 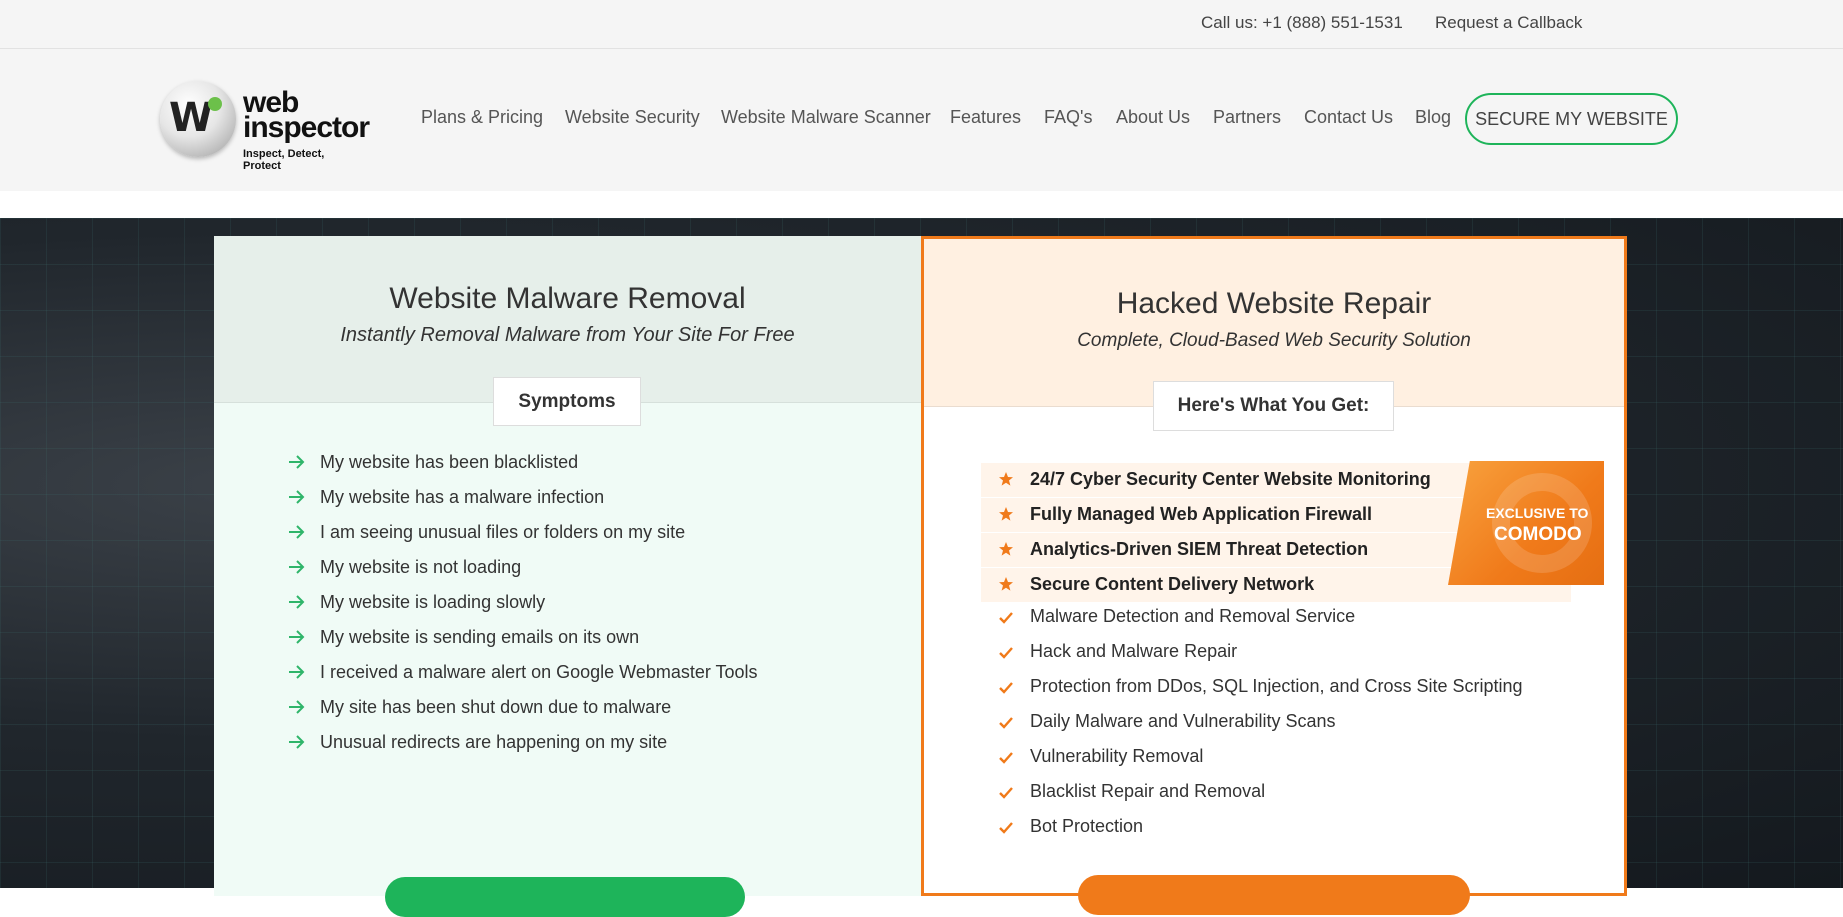 What do you see at coordinates (306, 127) in the screenshot?
I see `logo-text-inspector: inspector` at bounding box center [306, 127].